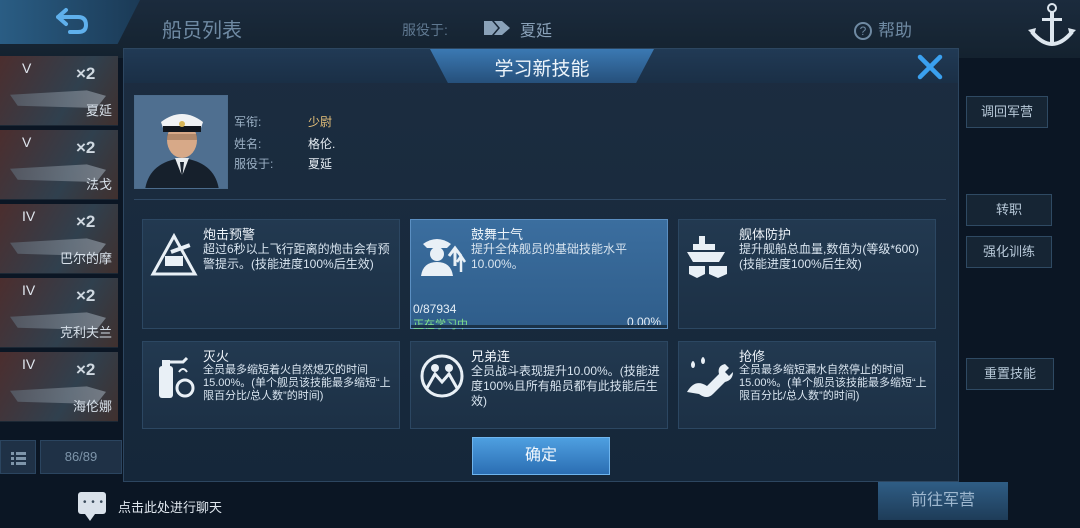 This screenshot has height=528, width=1080. I want to click on list-icon, so click(18, 458).